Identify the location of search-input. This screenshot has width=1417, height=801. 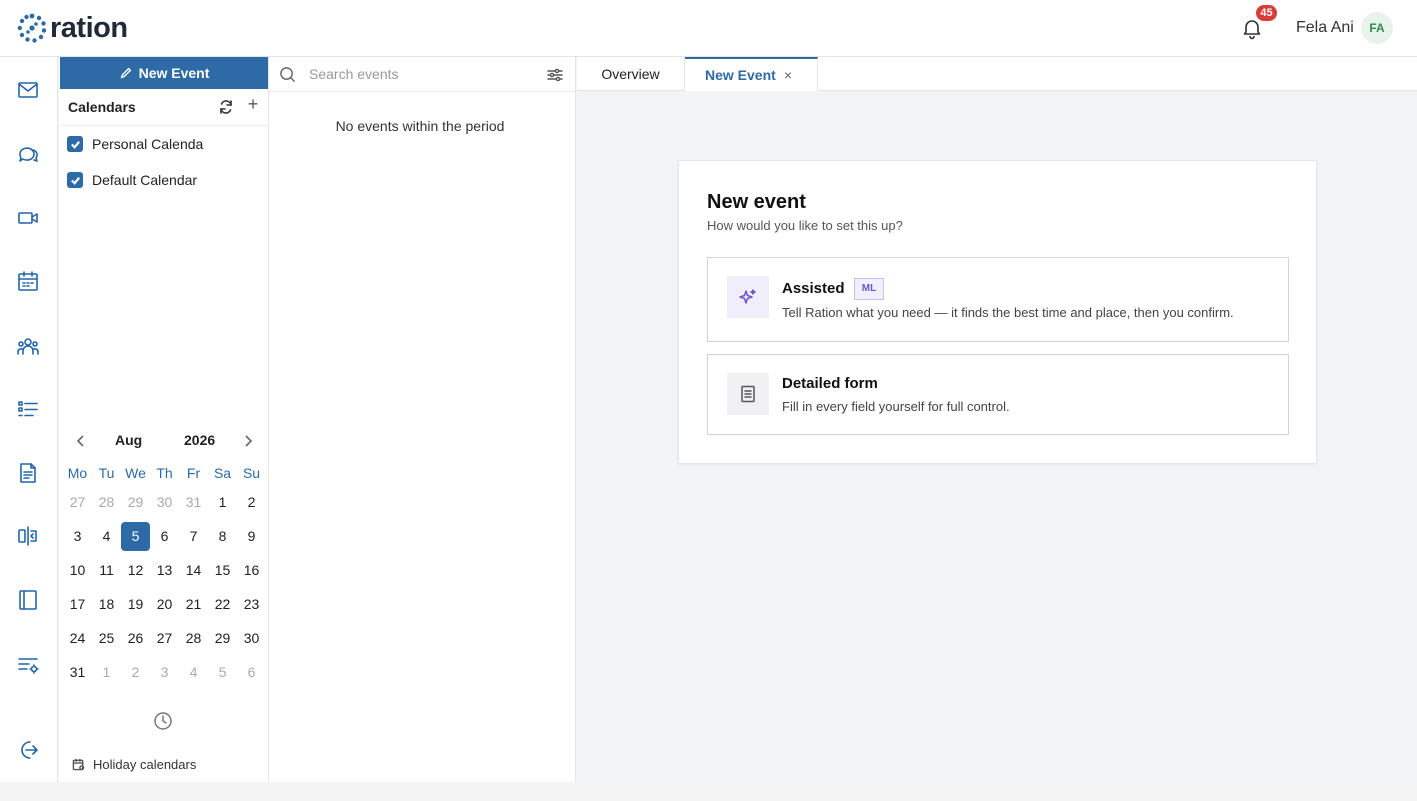
(419, 74).